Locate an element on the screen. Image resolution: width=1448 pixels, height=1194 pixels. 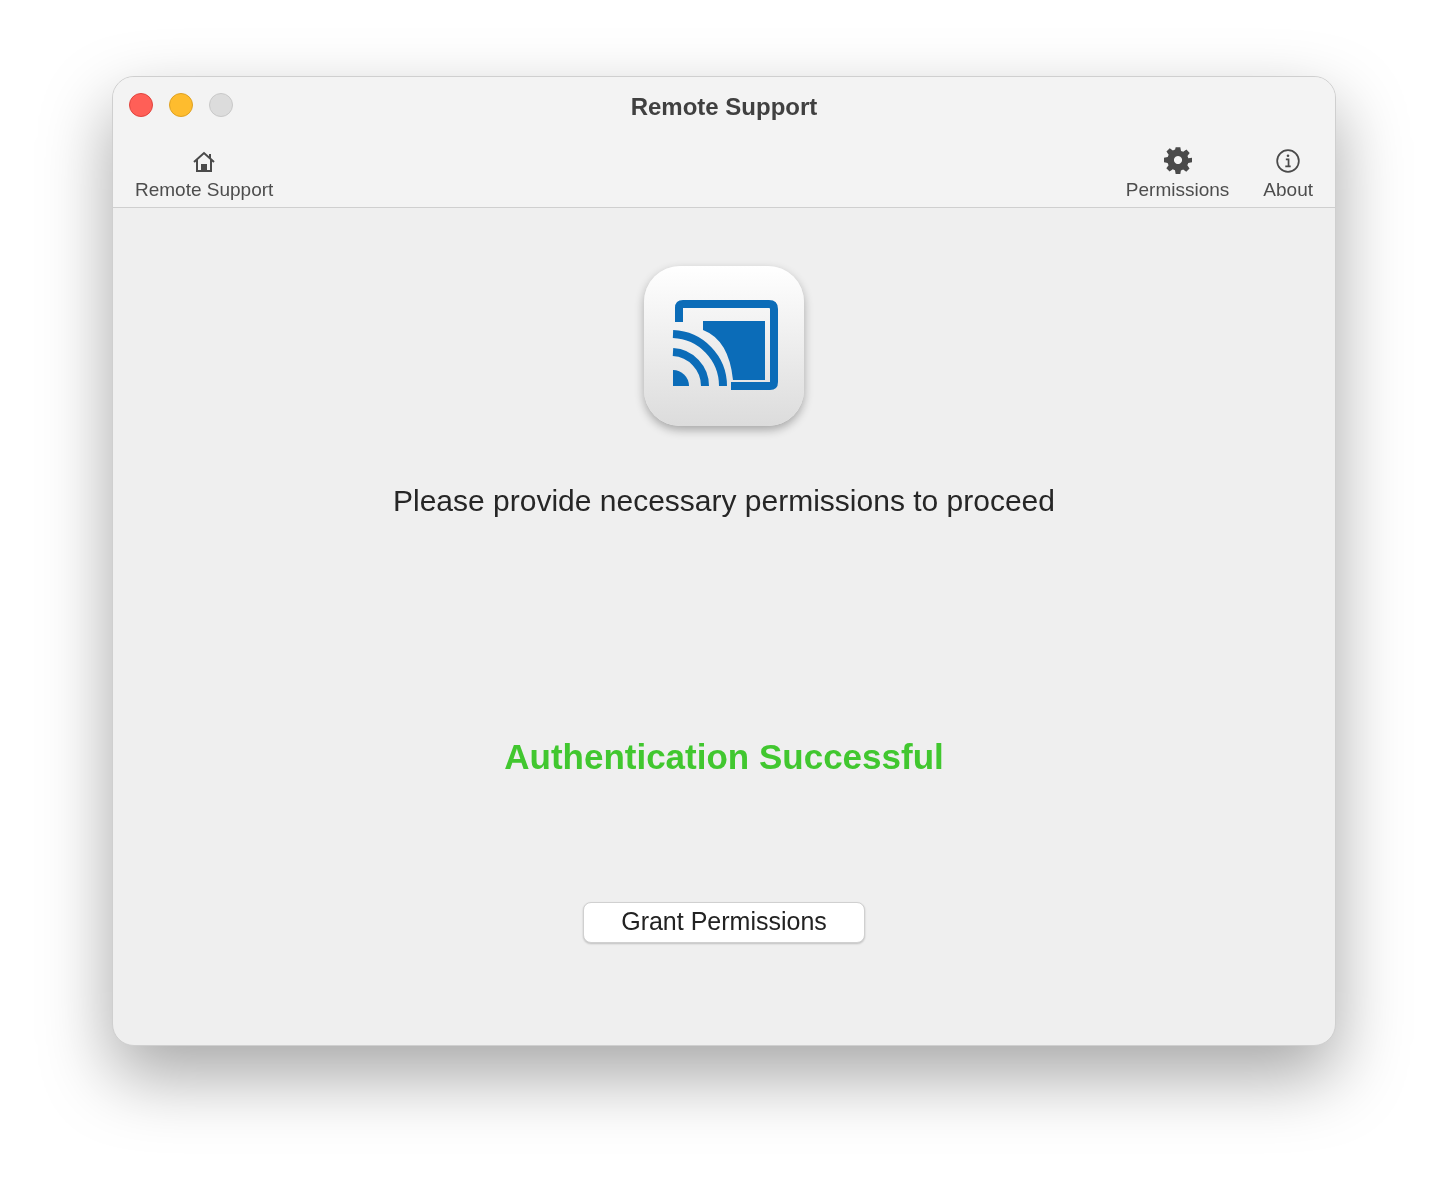
info-icon is located at coordinates (1288, 161).